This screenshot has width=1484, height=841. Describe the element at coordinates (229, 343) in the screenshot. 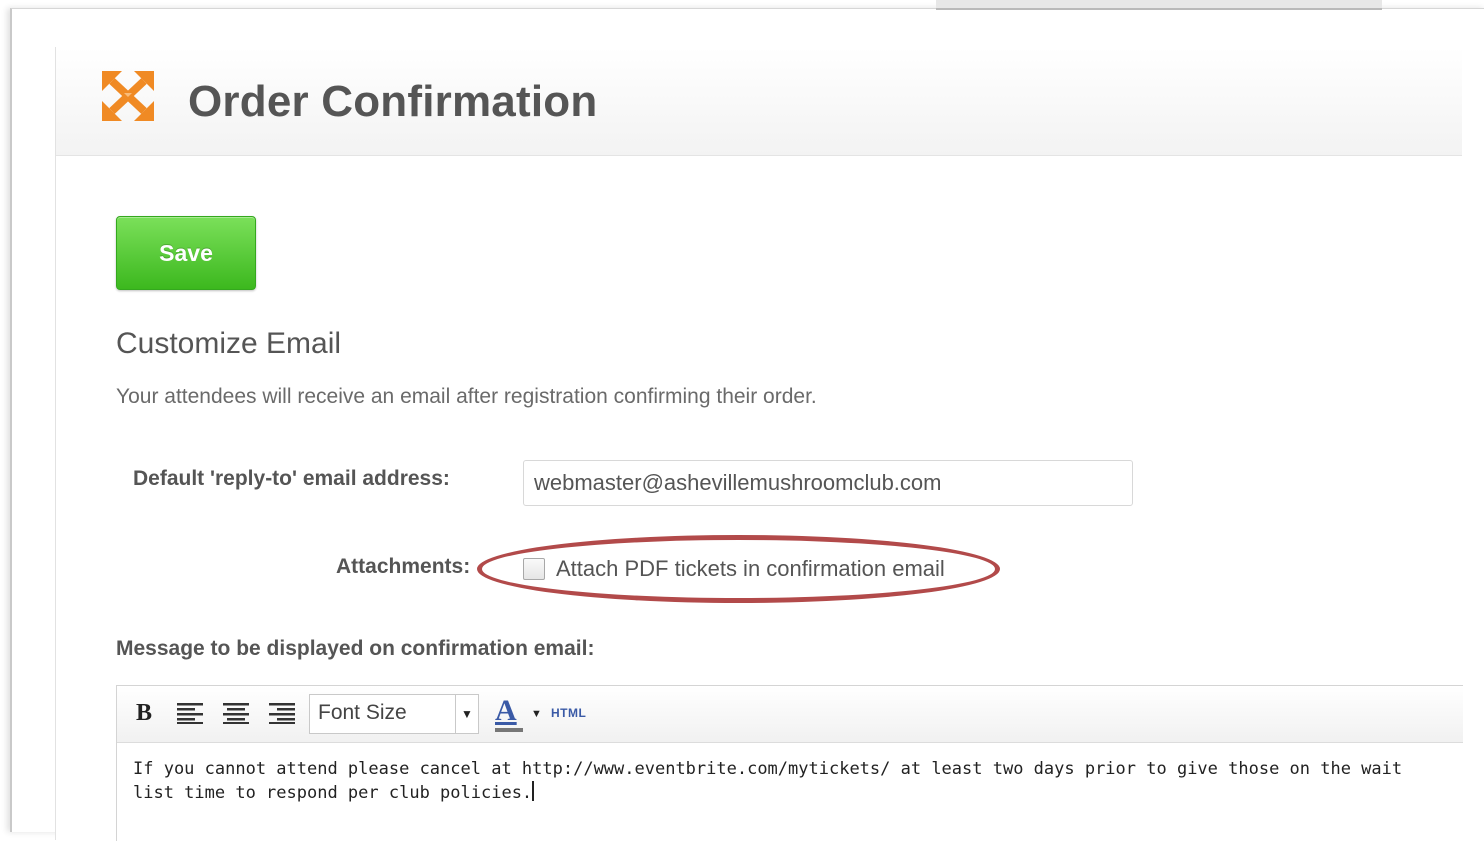

I see `customize-email-title: Customize Email` at that location.